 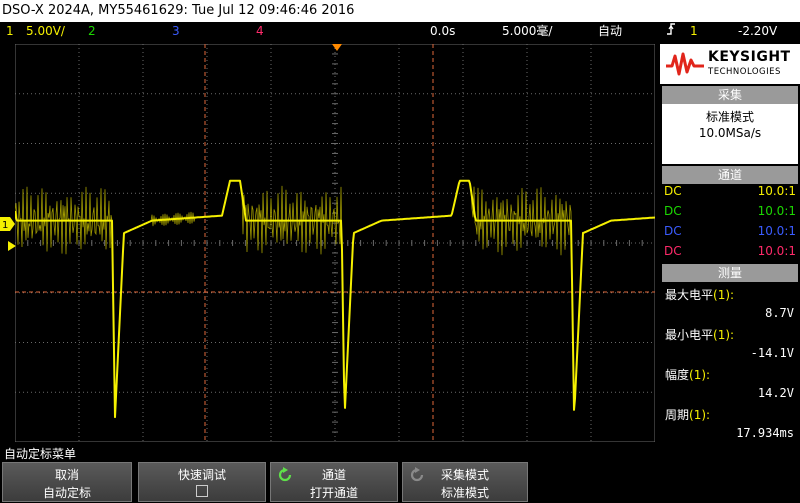 What do you see at coordinates (527, 31) in the screenshot?
I see `time-scale: 5.000毫/` at bounding box center [527, 31].